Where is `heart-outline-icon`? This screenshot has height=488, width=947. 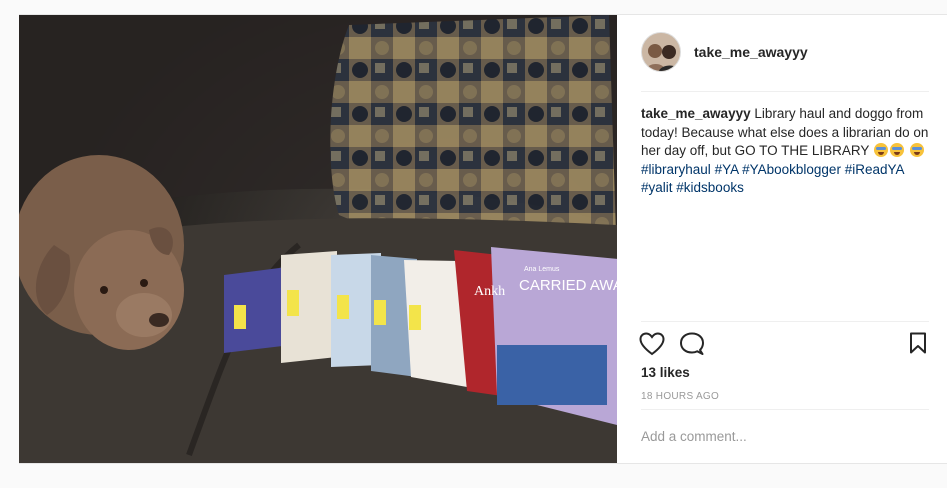
heart-outline-icon is located at coordinates (652, 346).